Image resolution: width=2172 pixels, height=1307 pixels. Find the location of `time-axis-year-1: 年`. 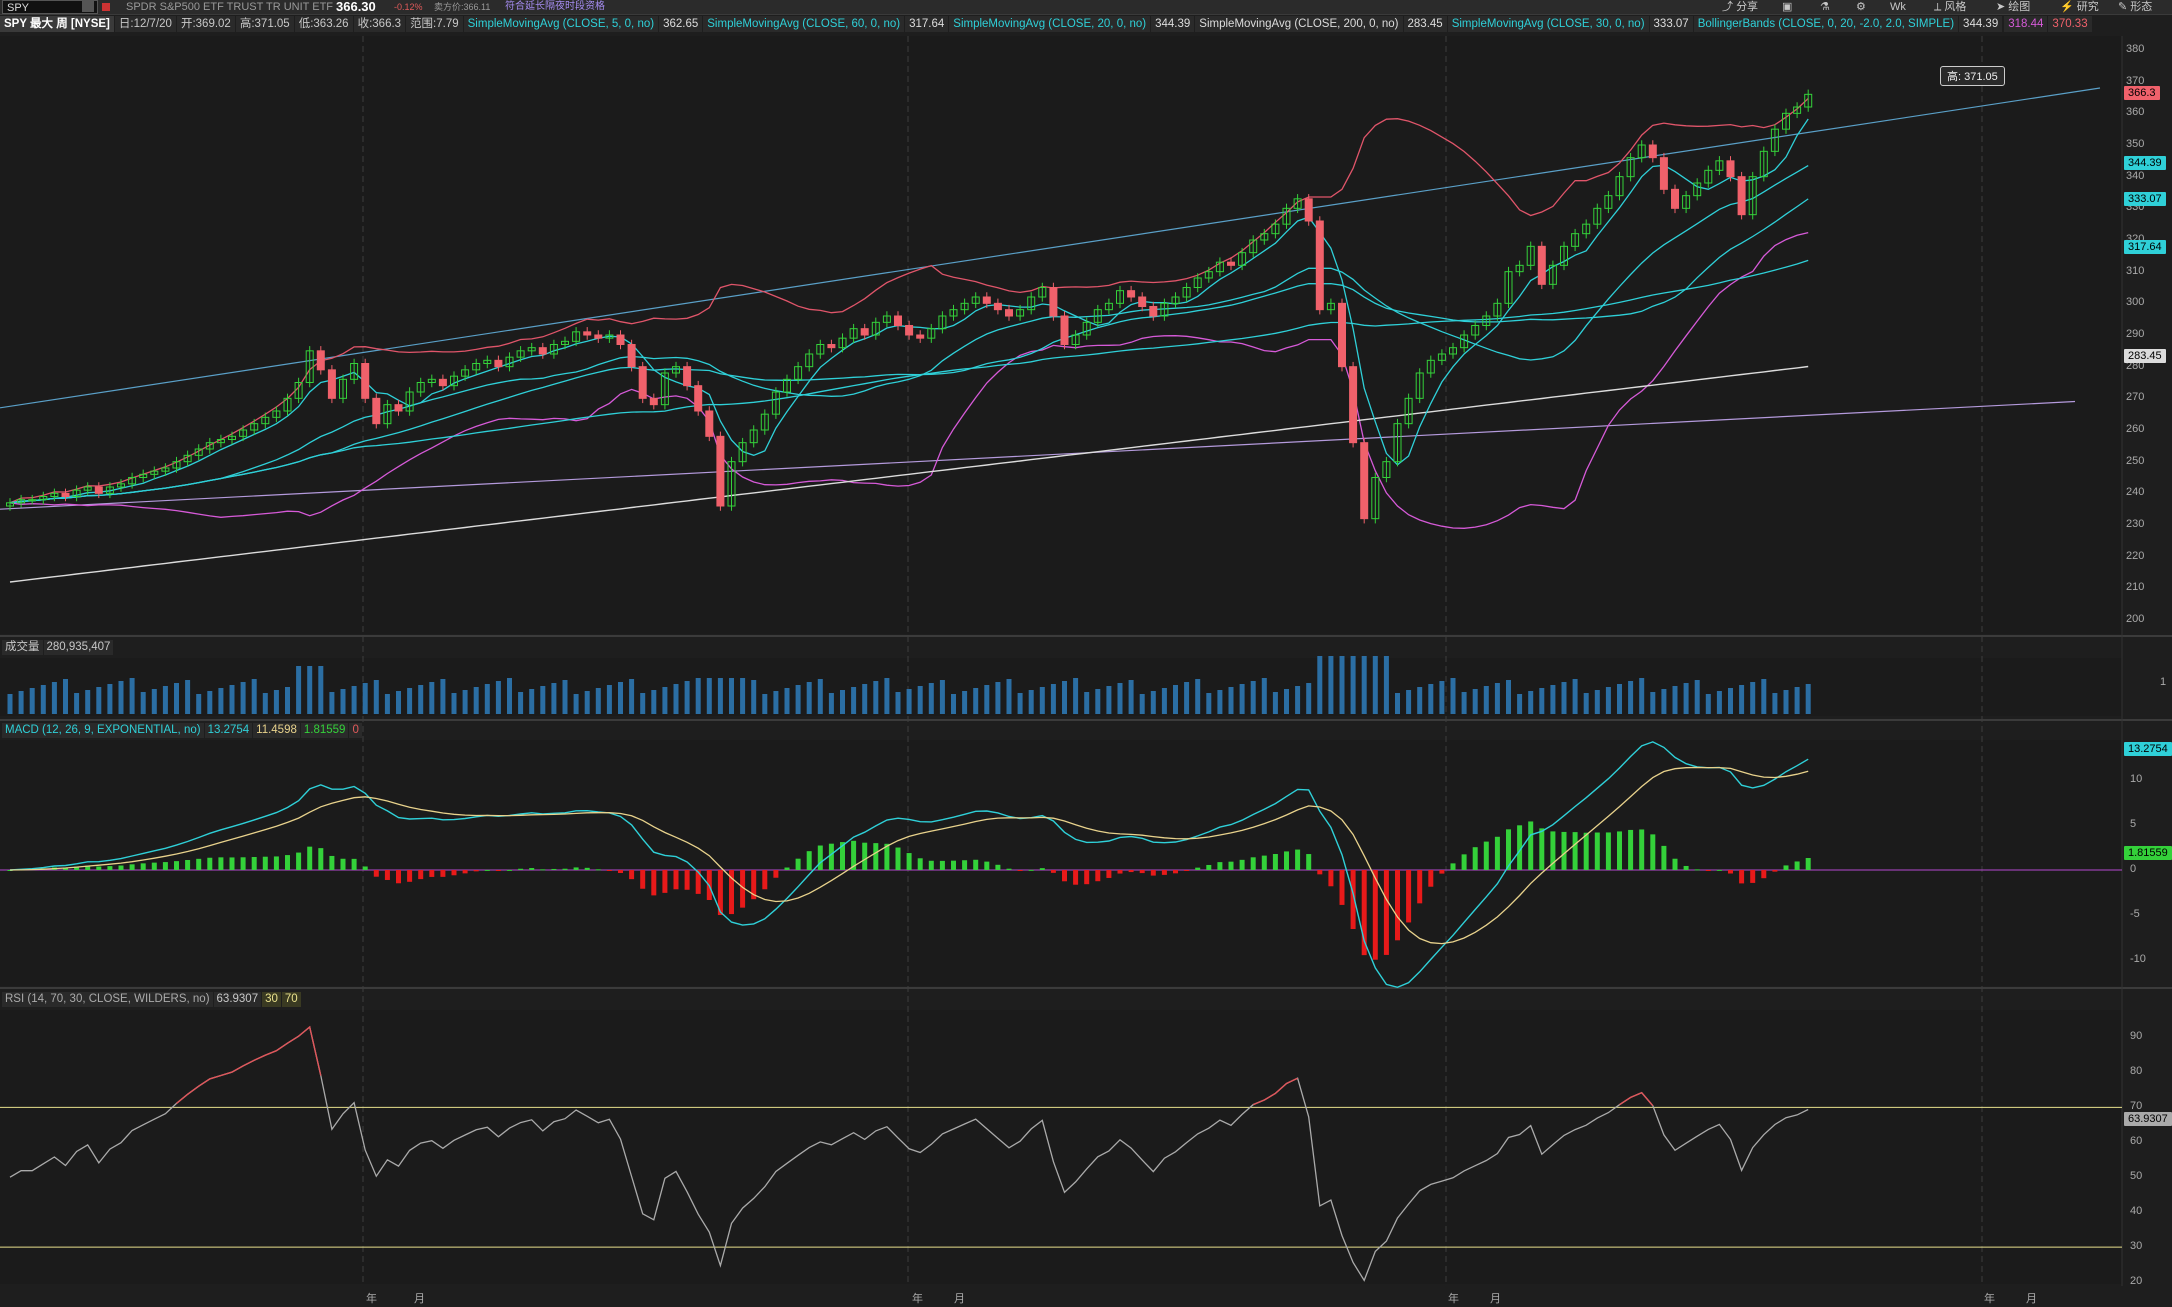

time-axis-year-1: 年 is located at coordinates (371, 1299).